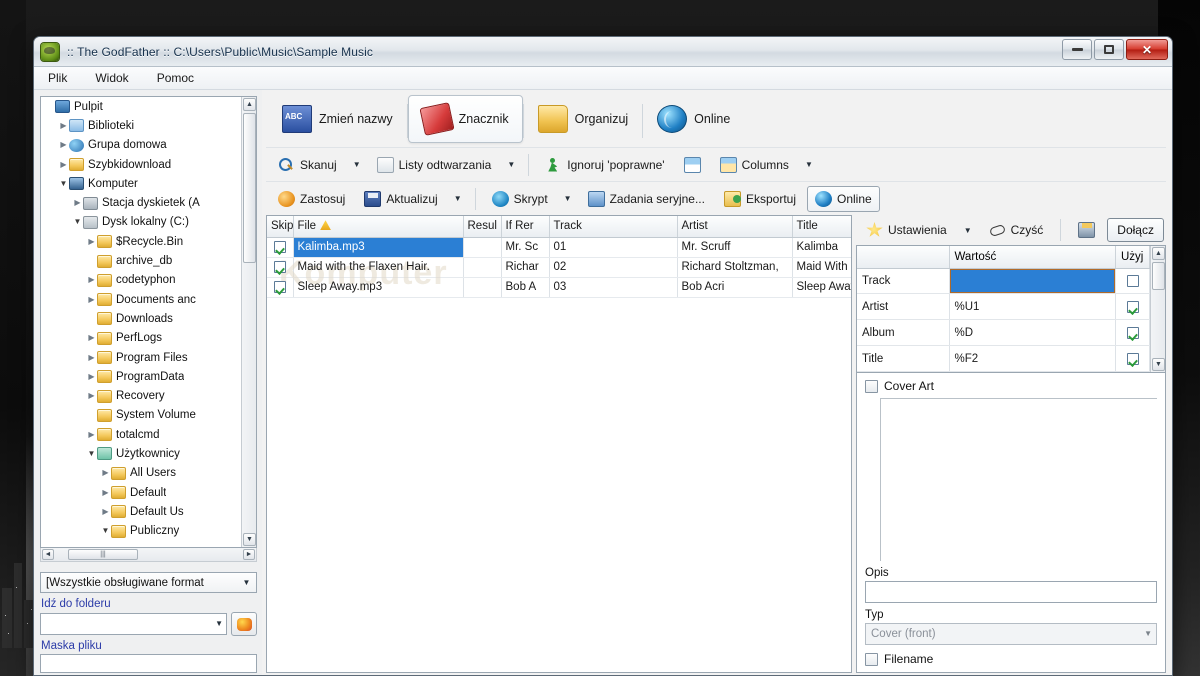 The width and height of the screenshot is (1200, 676). Describe the element at coordinates (400, 199) in the screenshot. I see `toolbar-button-aktualizuj: Aktualizuj` at that location.